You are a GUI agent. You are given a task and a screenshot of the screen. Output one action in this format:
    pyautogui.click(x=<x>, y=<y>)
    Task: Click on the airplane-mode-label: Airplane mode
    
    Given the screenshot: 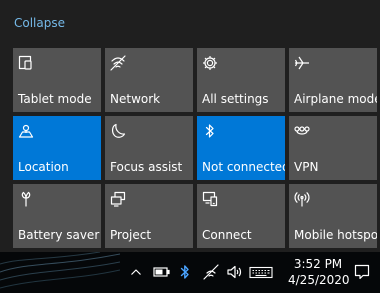 What is the action you would take?
    pyautogui.click(x=335, y=99)
    